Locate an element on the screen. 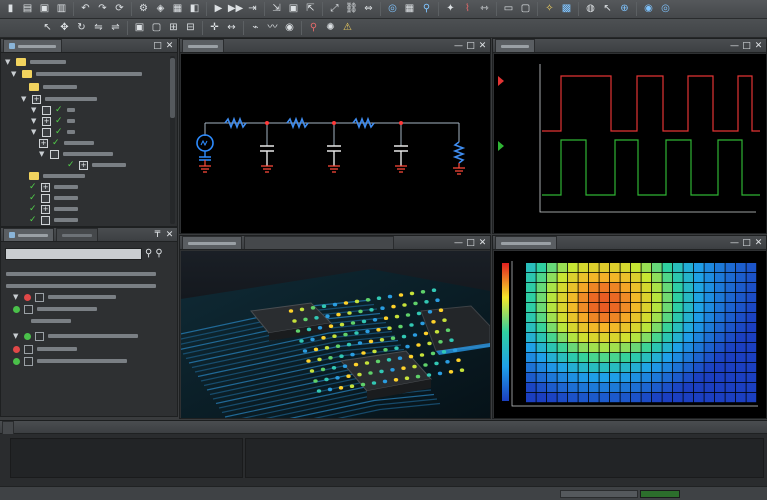 This screenshot has width=767, height=500. rotate-icon: ↻ is located at coordinates (81, 28).